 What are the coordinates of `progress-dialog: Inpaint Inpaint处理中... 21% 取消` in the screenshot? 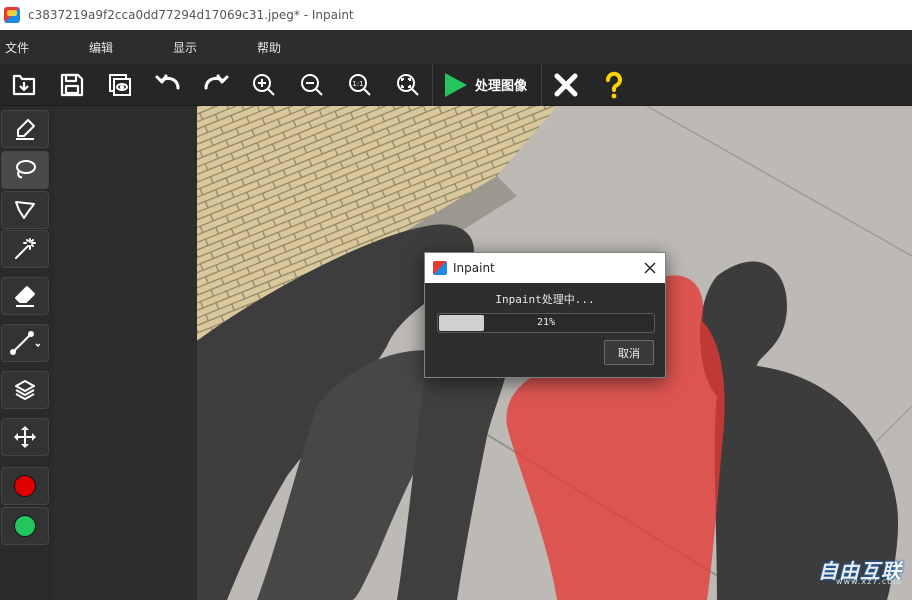 It's located at (545, 315).